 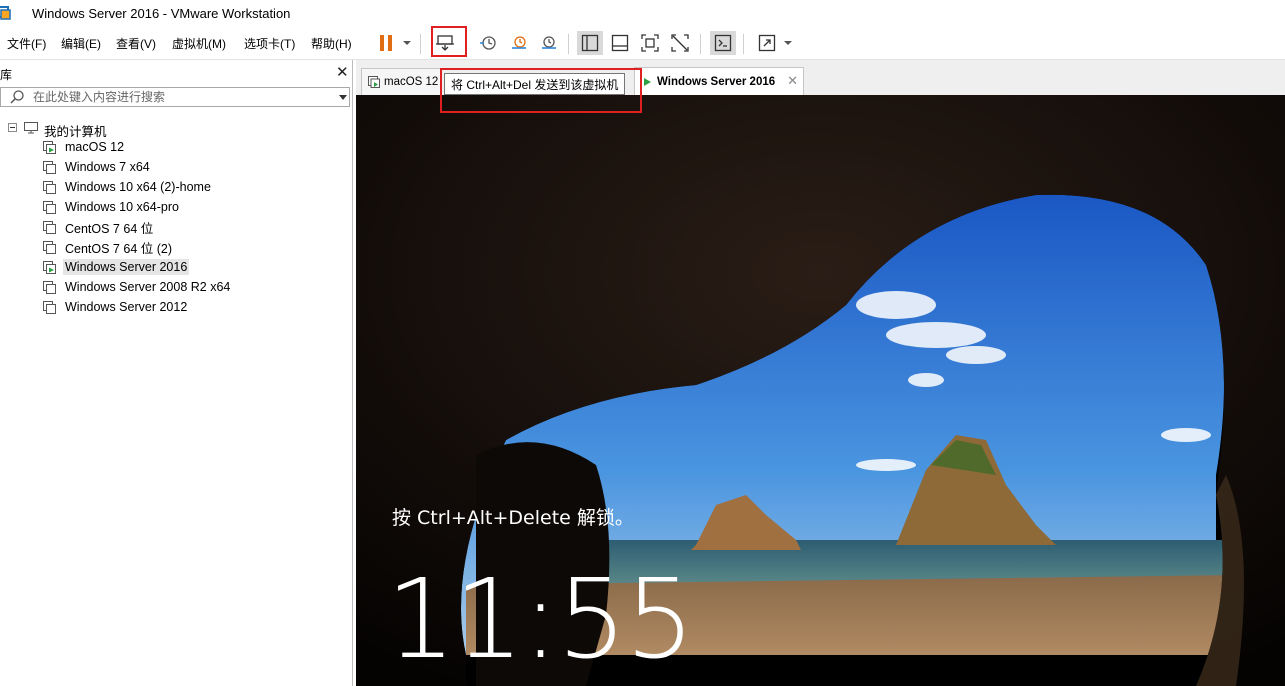 I want to click on full-screen-icon, so click(x=650, y=43).